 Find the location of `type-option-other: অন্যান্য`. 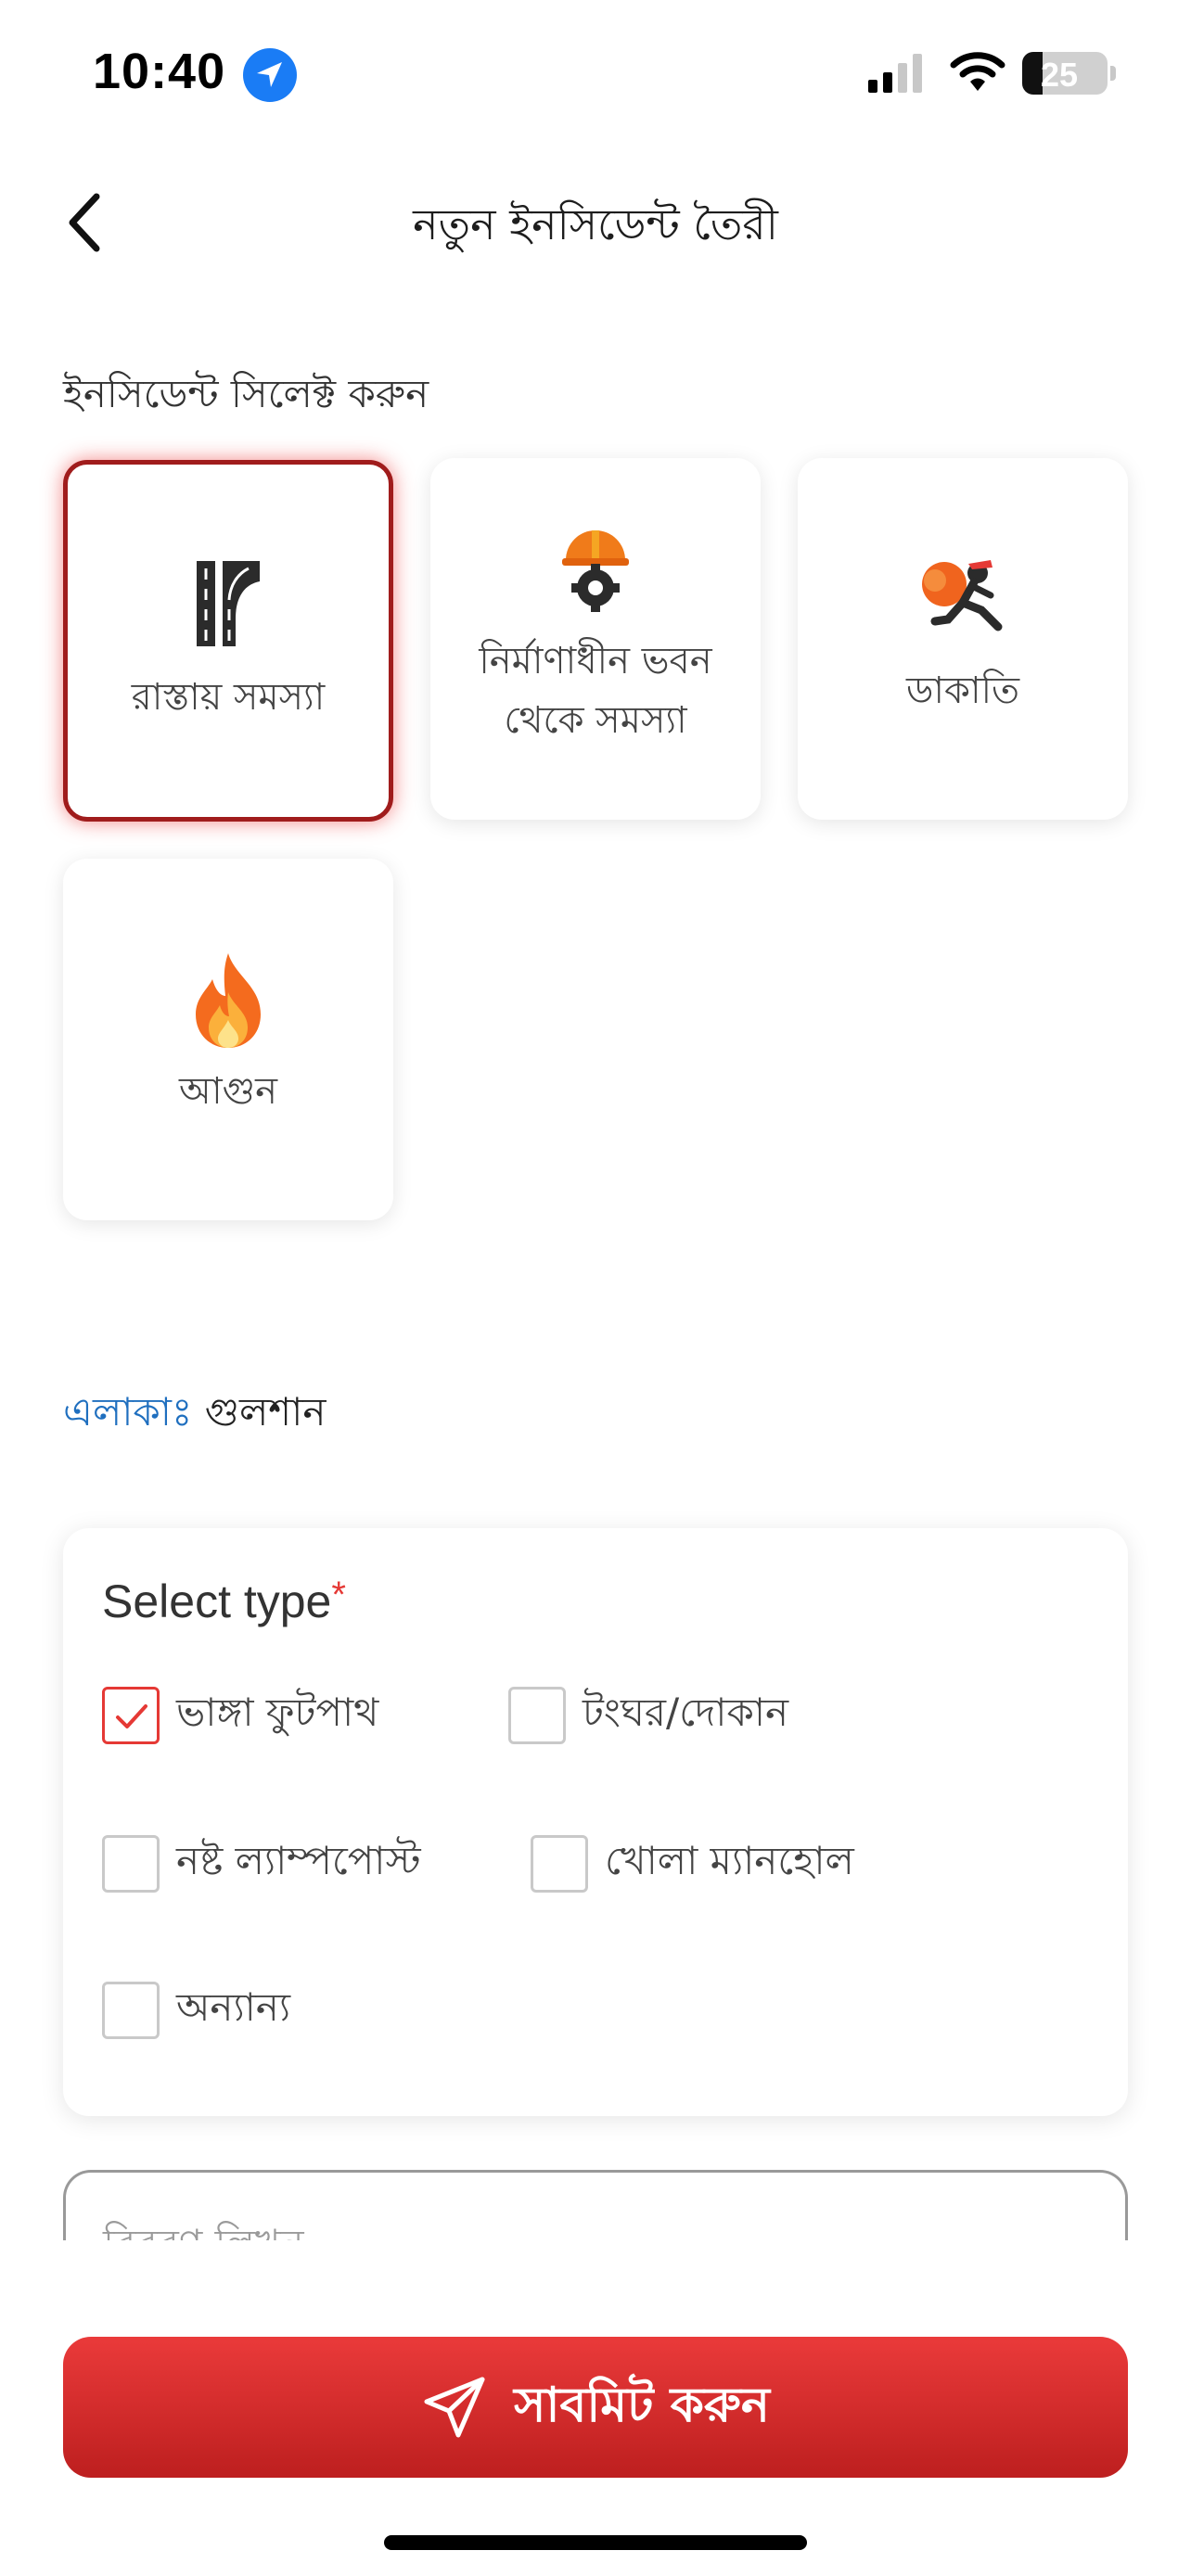

type-option-other: অন্যান্য is located at coordinates (196, 2010).